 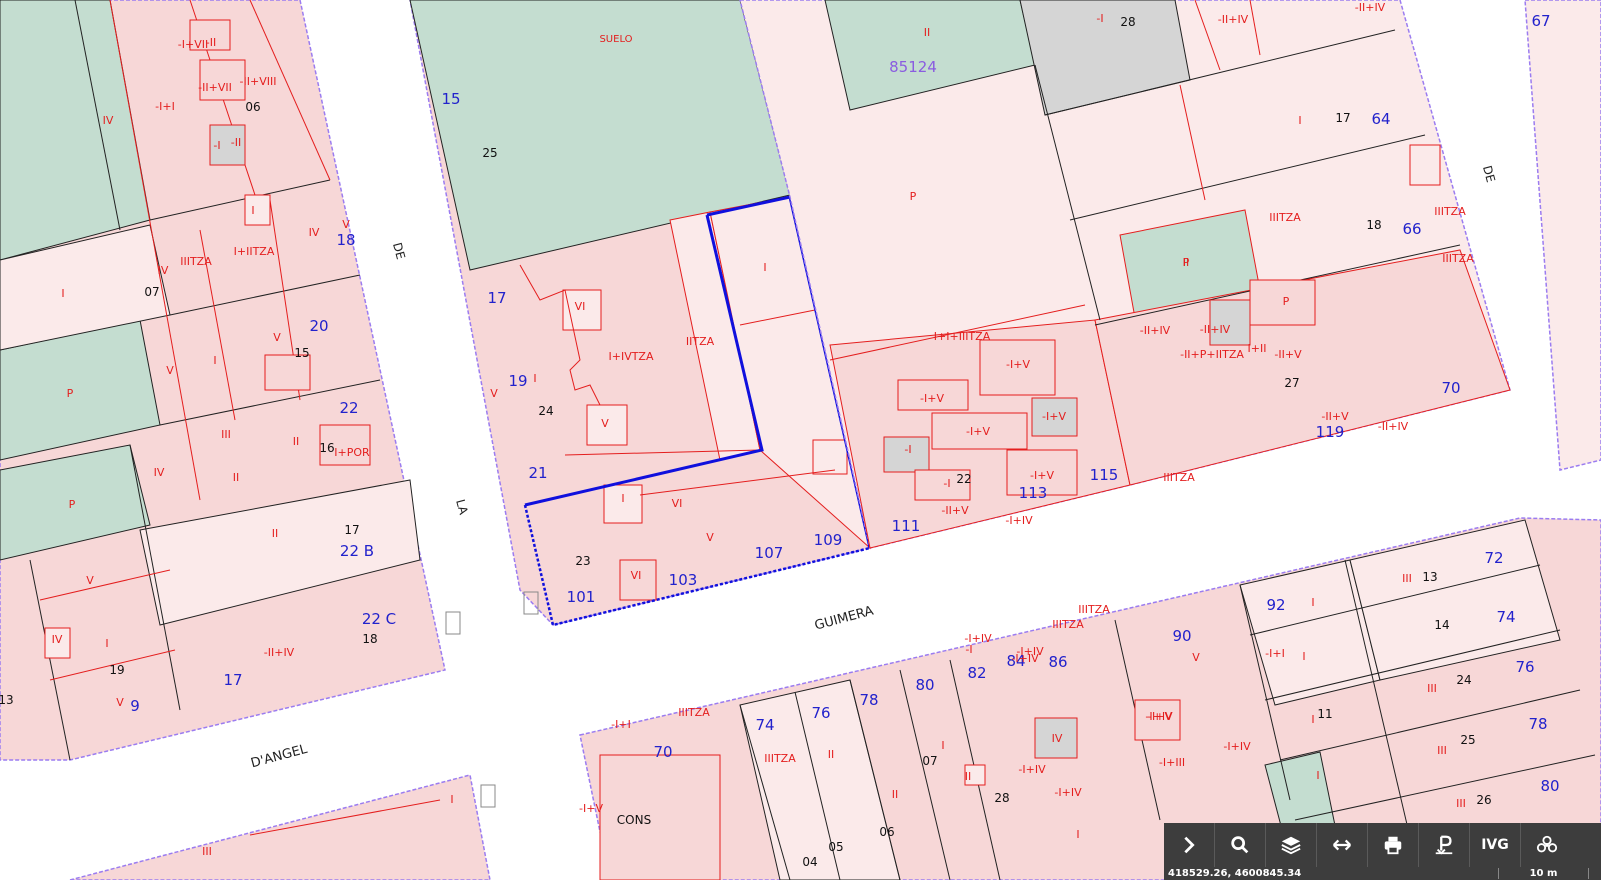 I want to click on layers-icon, so click(x=1291, y=845).